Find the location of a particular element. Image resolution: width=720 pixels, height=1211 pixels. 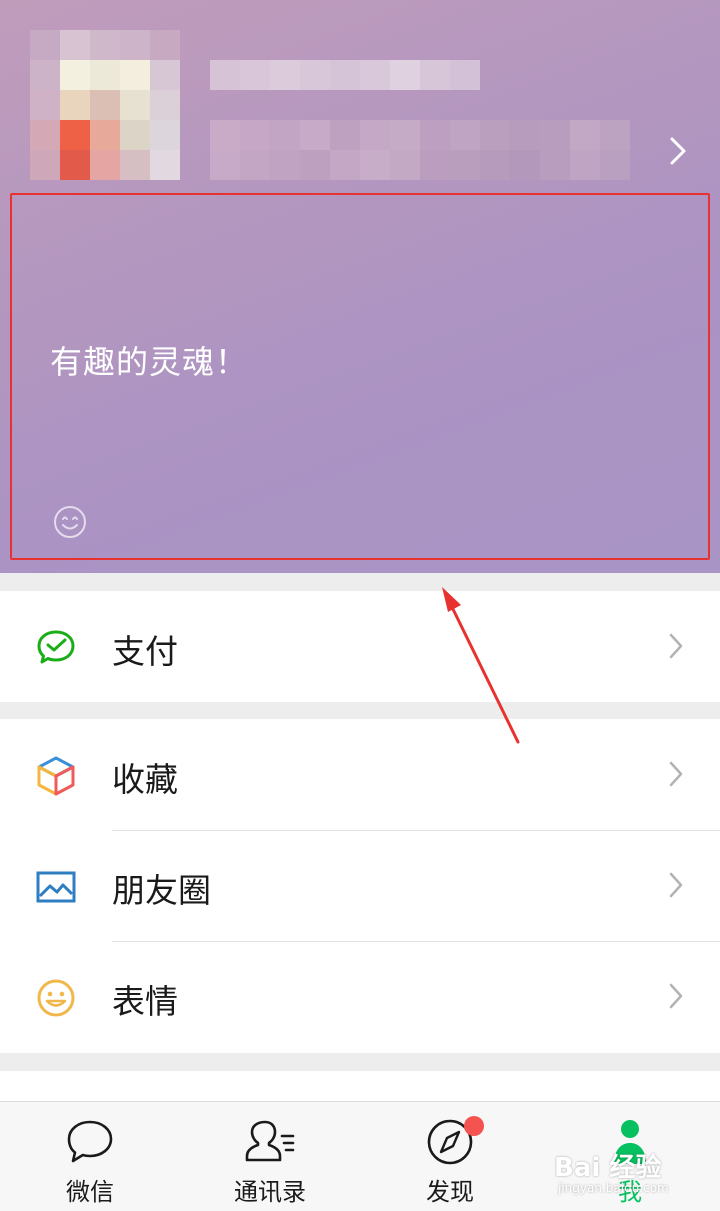

menu-group-pay: 支付 is located at coordinates (360, 646).